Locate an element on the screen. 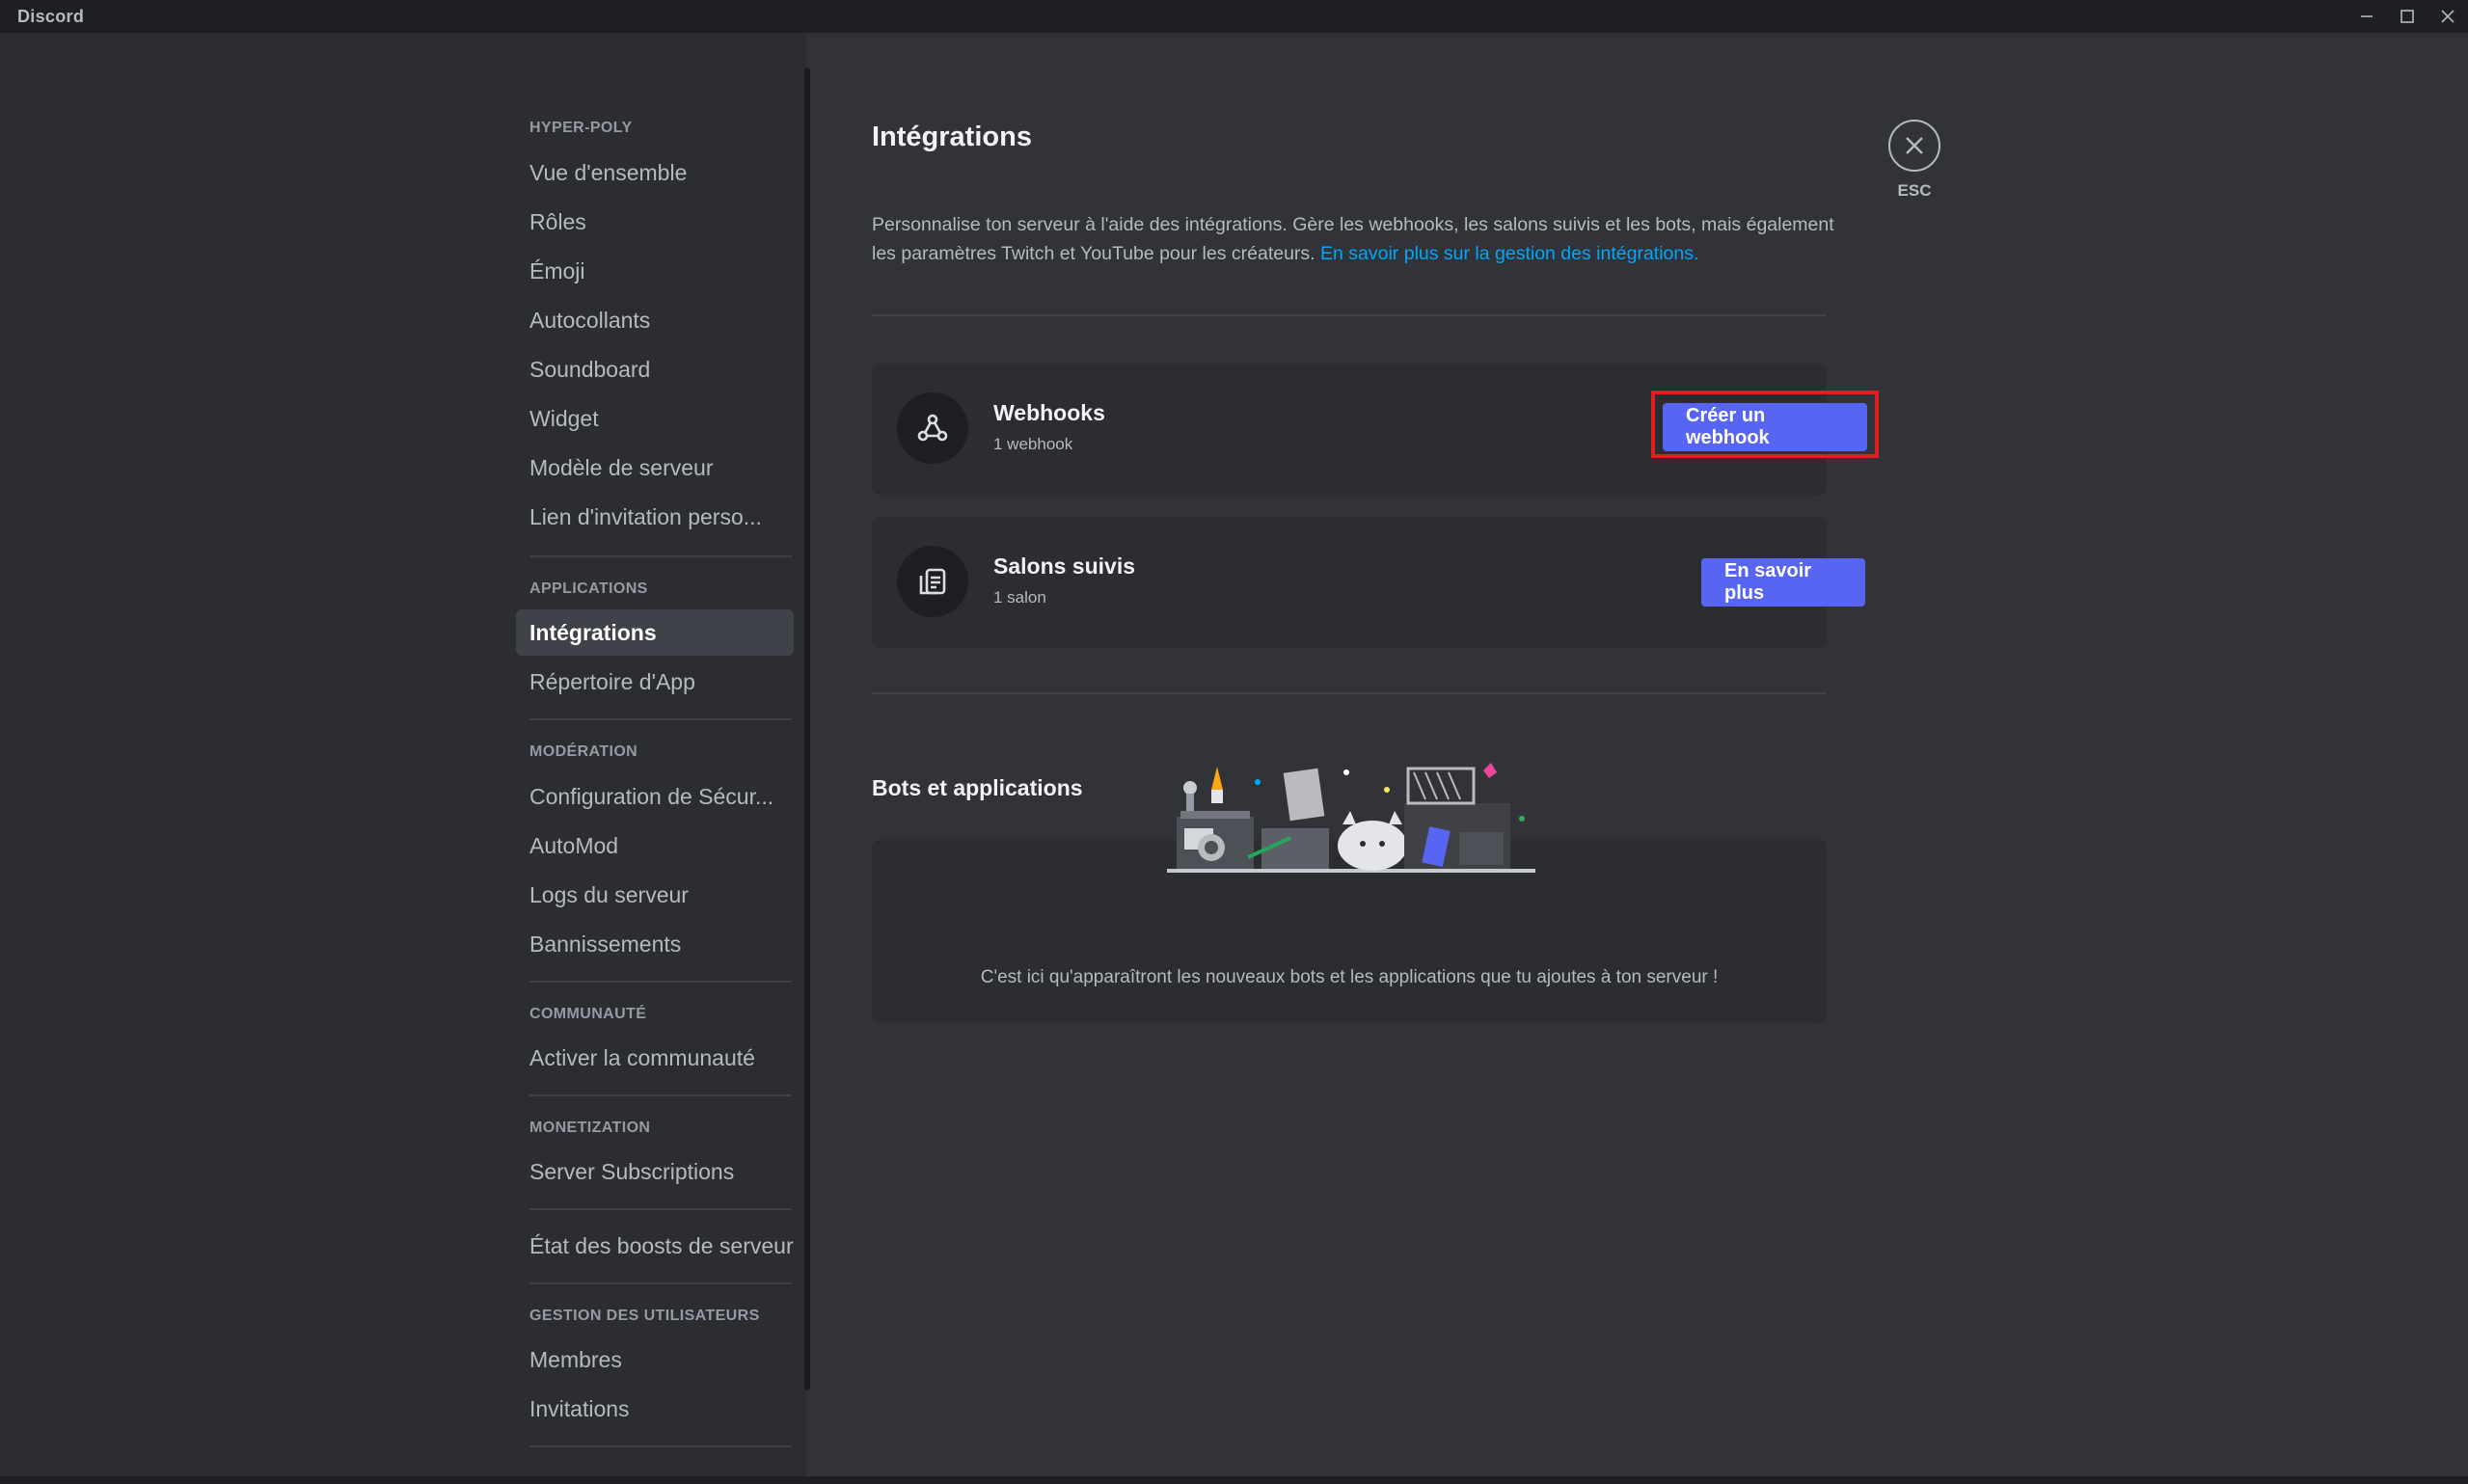  nav-item-stickers: Autocollants is located at coordinates (655, 320).